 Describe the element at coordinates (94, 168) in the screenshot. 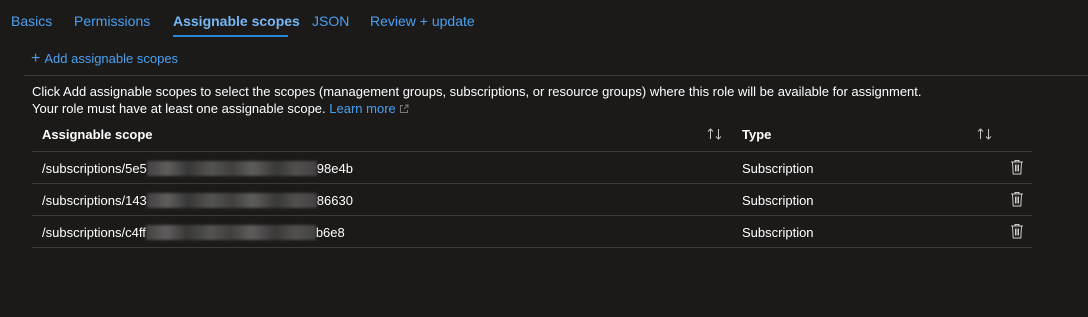

I see `scope-prefix: /subscriptions/5e5` at that location.